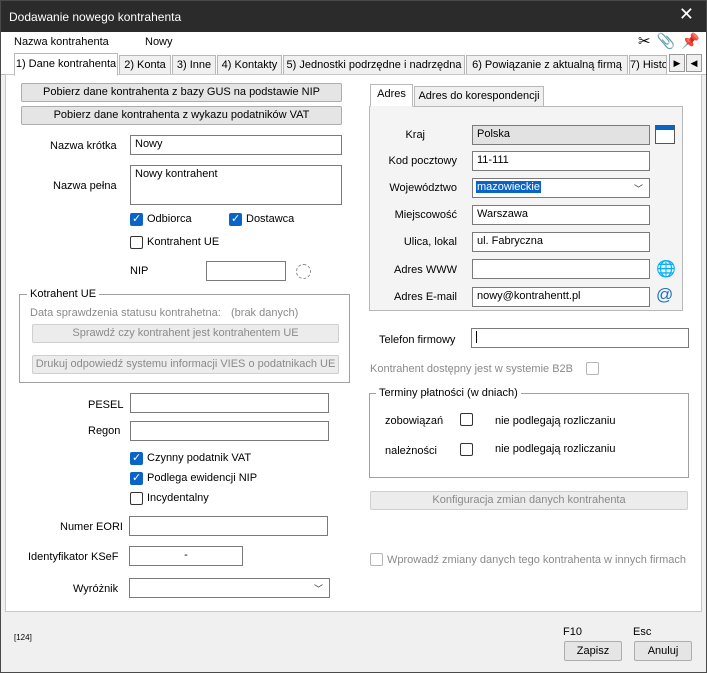 The height and width of the screenshot is (673, 707). What do you see at coordinates (202, 478) in the screenshot?
I see `nip-registry-label: Podlega ewidencji NIP` at bounding box center [202, 478].